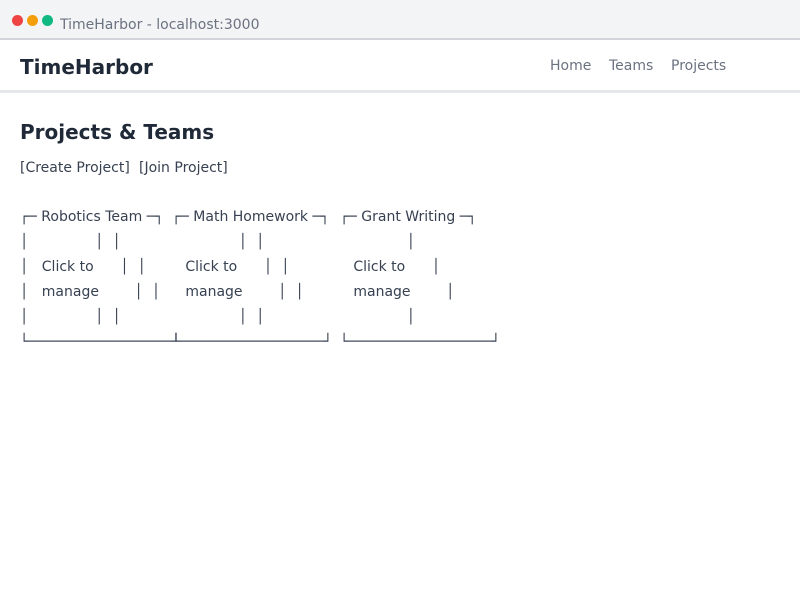 The image size is (800, 600). Describe the element at coordinates (92, 217) in the screenshot. I see `card-title-line: ┌─ Robotics Team ─┐` at that location.